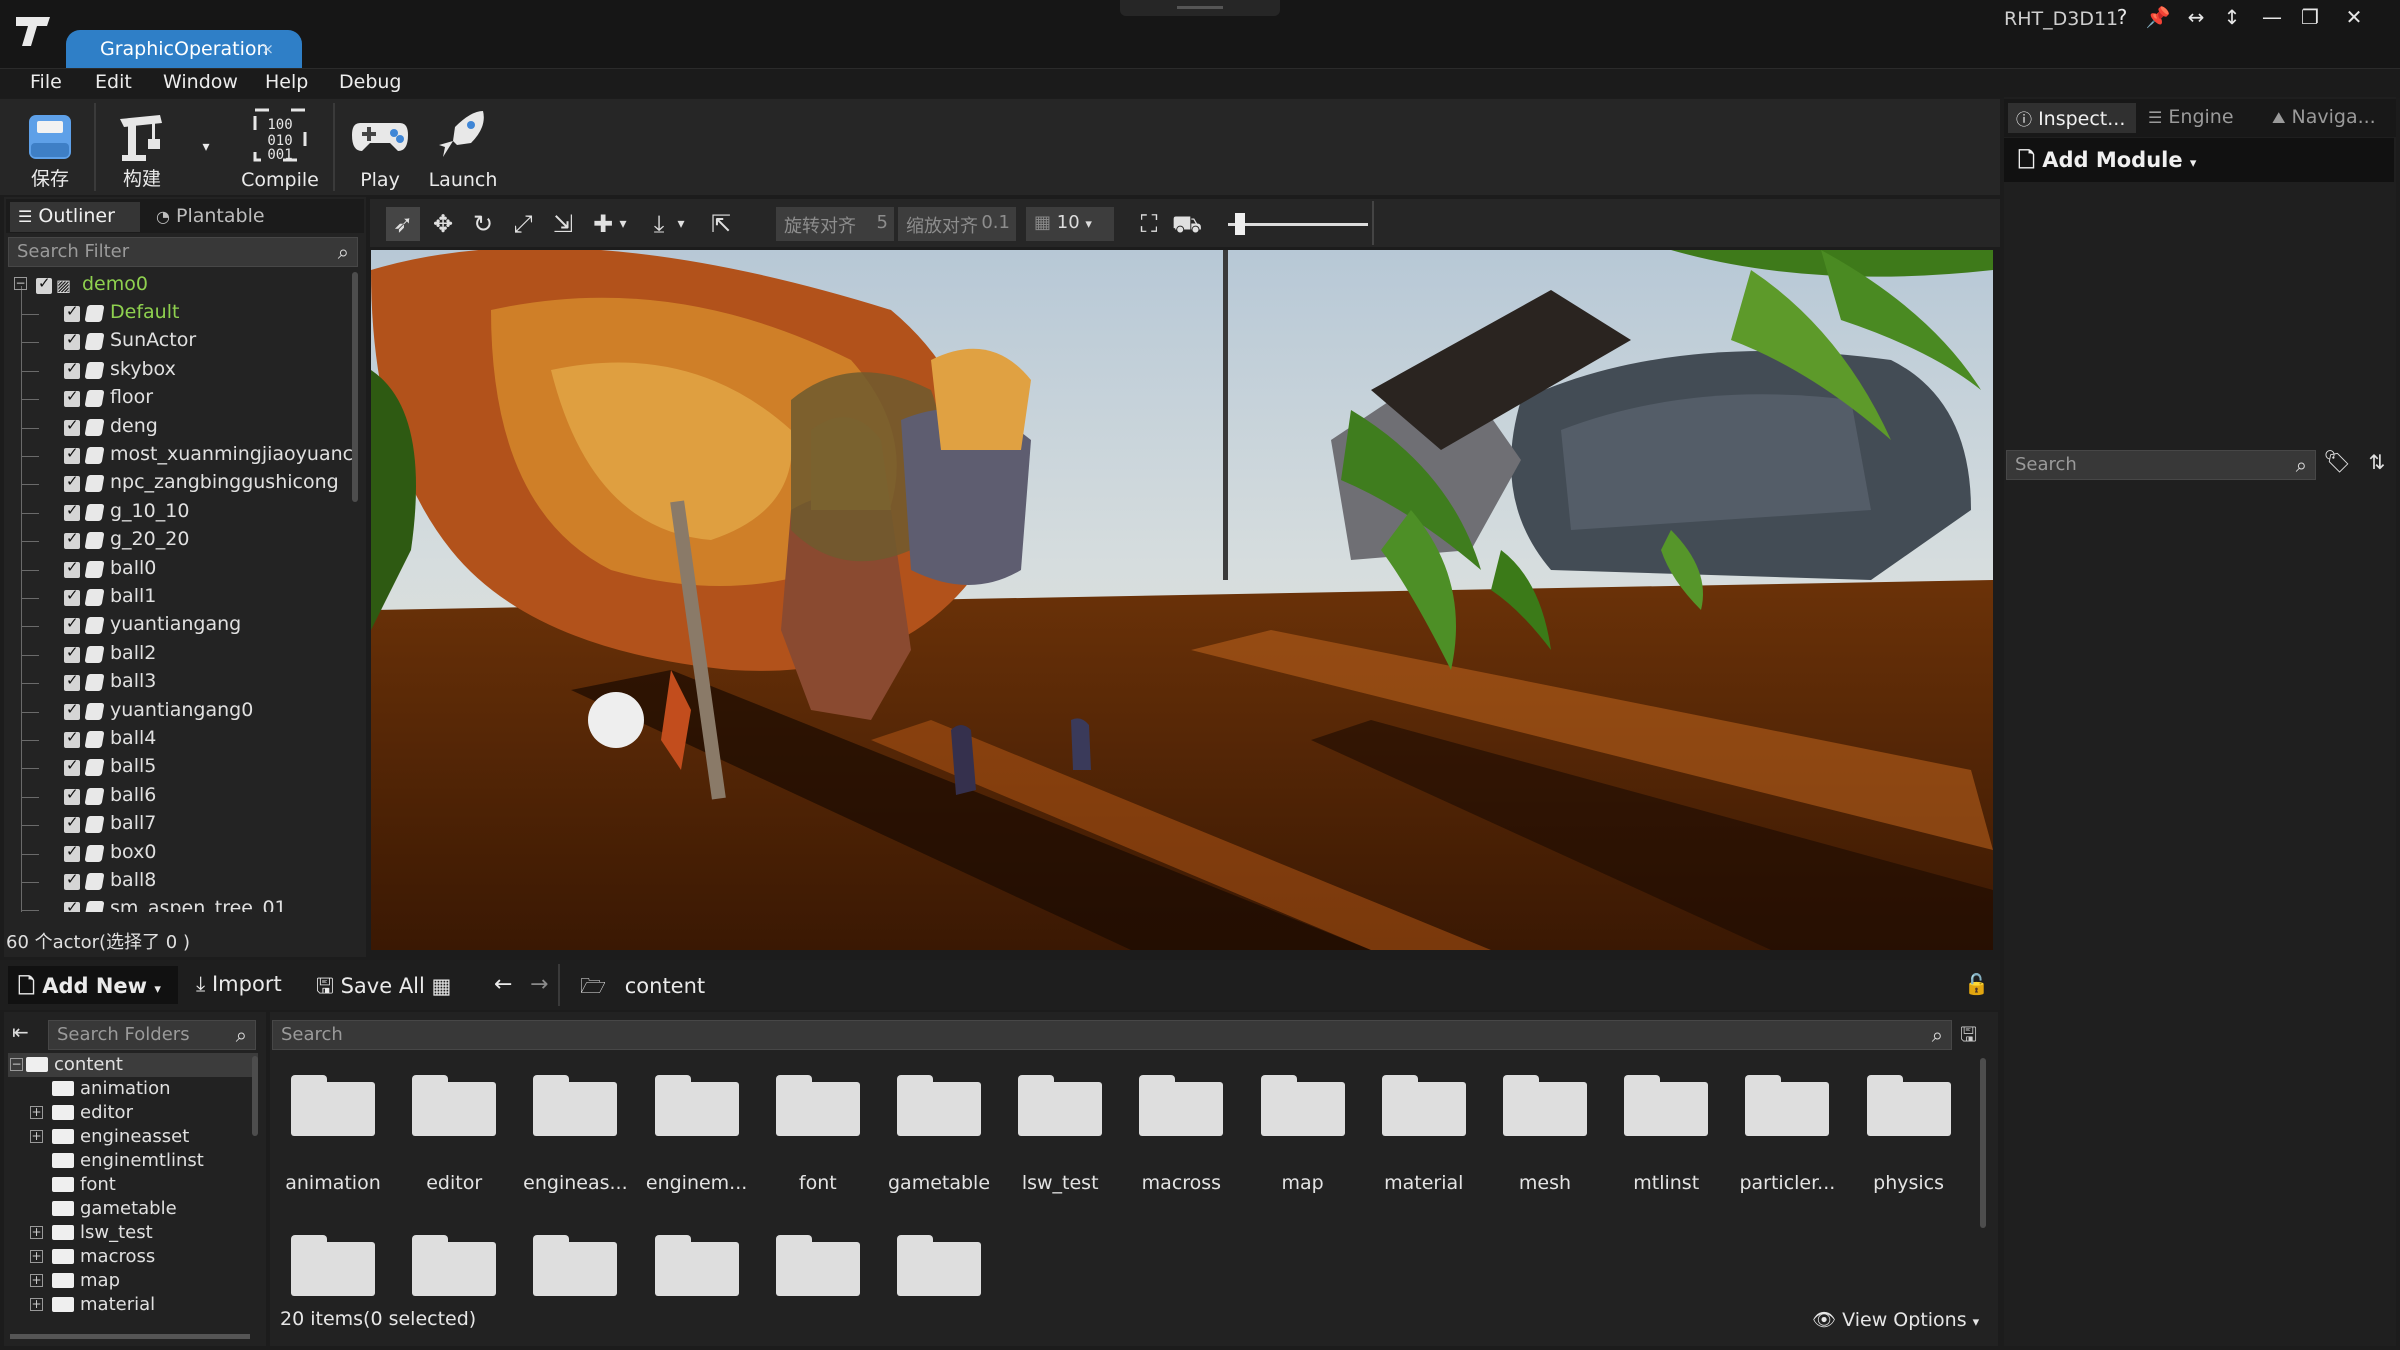  Describe the element at coordinates (133, 1281) in the screenshot. I see `folder-tree-item: + map` at that location.